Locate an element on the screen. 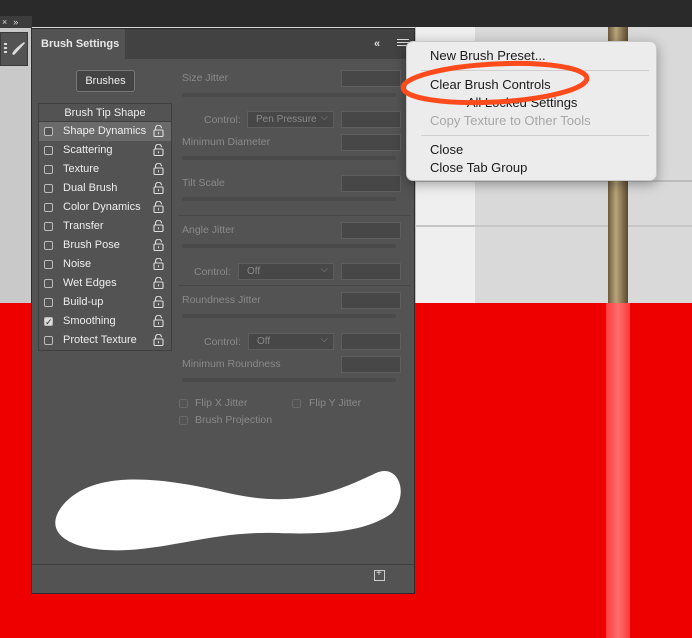 This screenshot has width=692, height=638. tilt-scale-slider is located at coordinates (289, 199).